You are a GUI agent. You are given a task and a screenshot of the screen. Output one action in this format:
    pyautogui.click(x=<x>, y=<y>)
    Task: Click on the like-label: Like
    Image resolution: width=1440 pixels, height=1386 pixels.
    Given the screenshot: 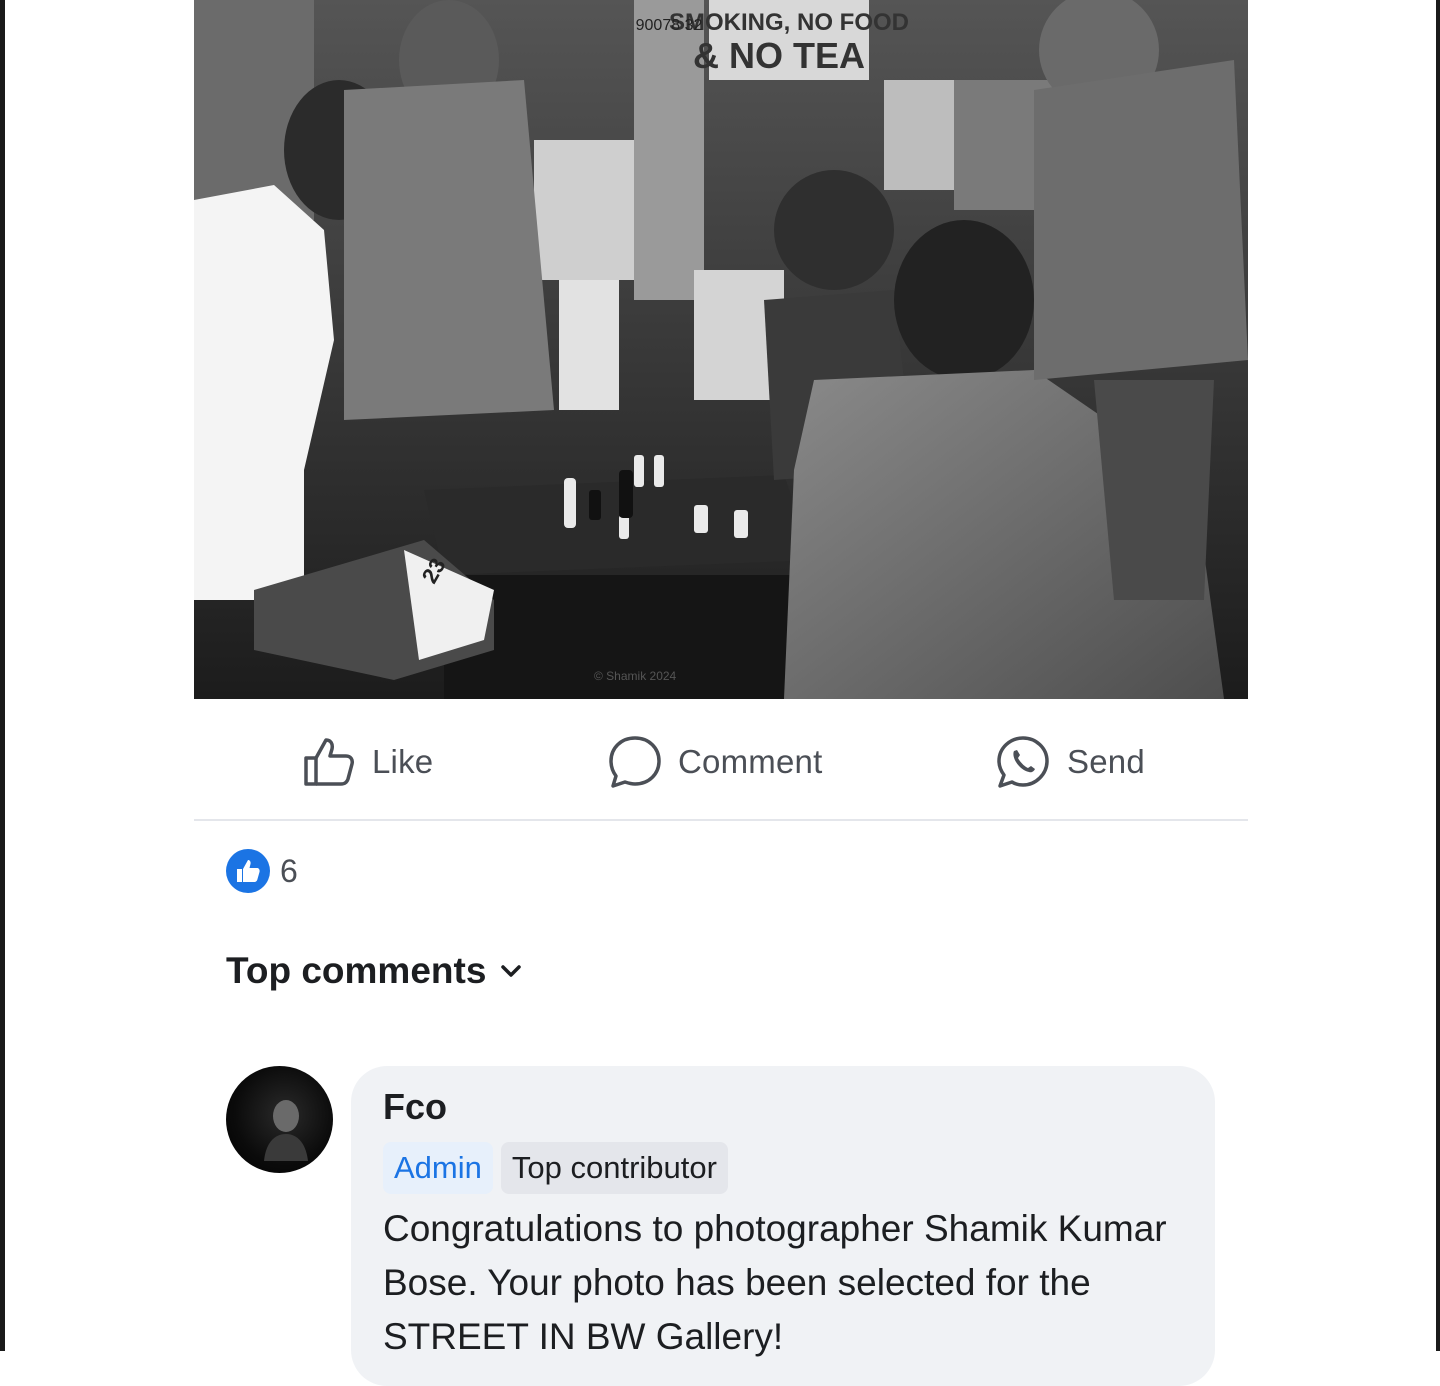 What is the action you would take?
    pyautogui.click(x=403, y=761)
    